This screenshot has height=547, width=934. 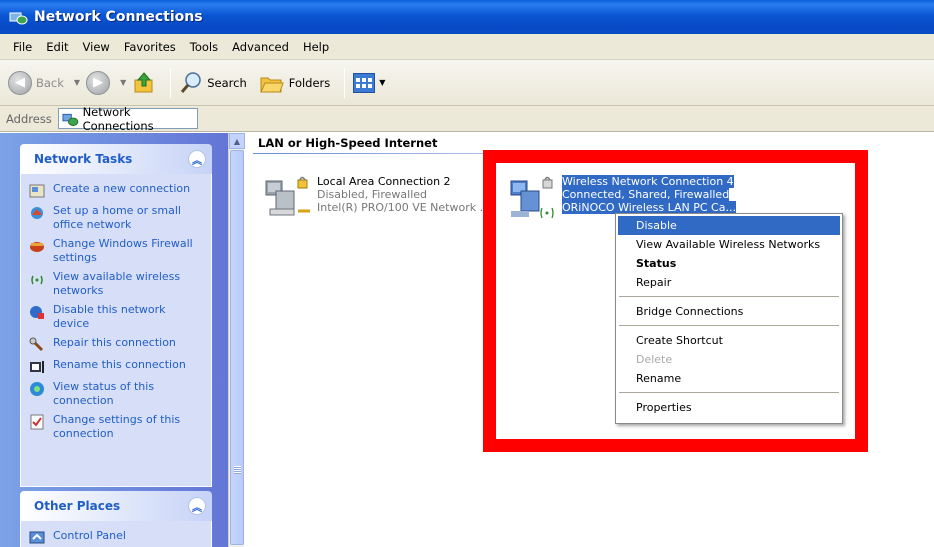 I want to click on task-firewall-settings: Change Windows Firewall settings, so click(x=117, y=251).